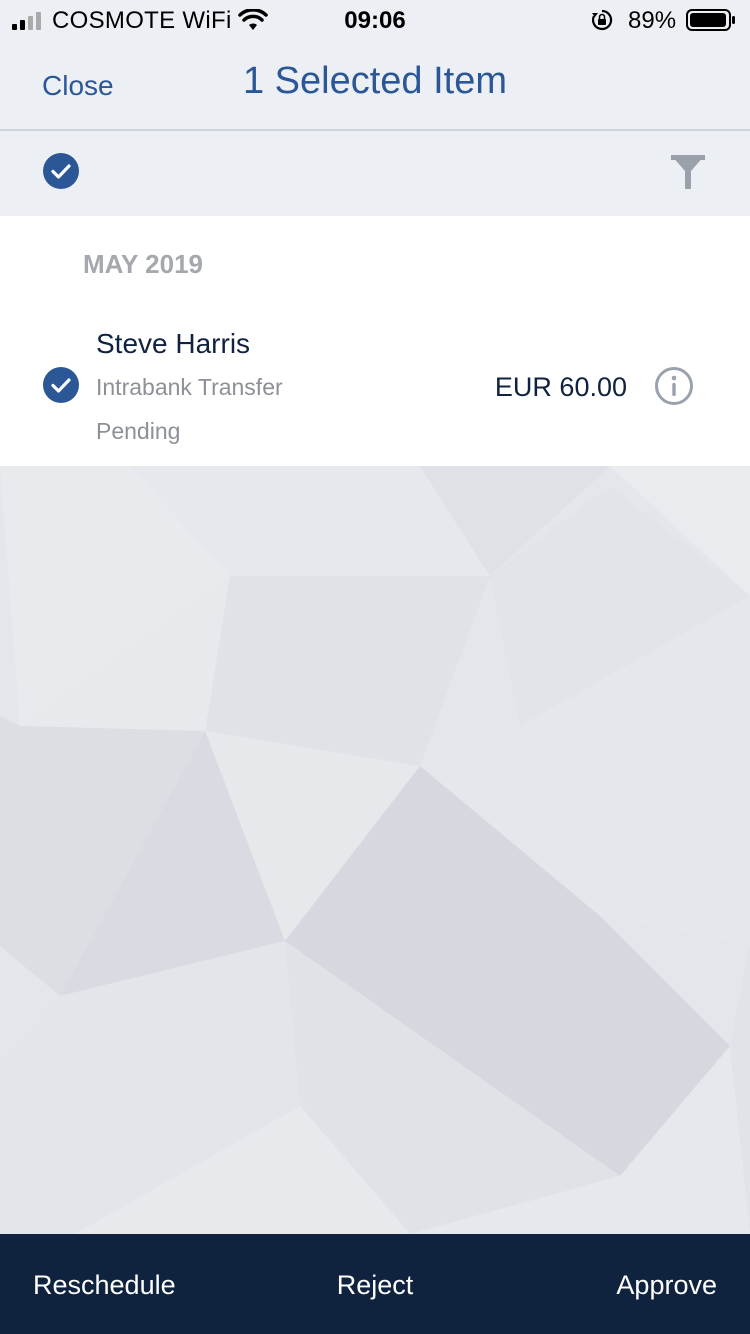 The width and height of the screenshot is (750, 1334). What do you see at coordinates (138, 431) in the screenshot?
I see `transaction-status: Pending` at bounding box center [138, 431].